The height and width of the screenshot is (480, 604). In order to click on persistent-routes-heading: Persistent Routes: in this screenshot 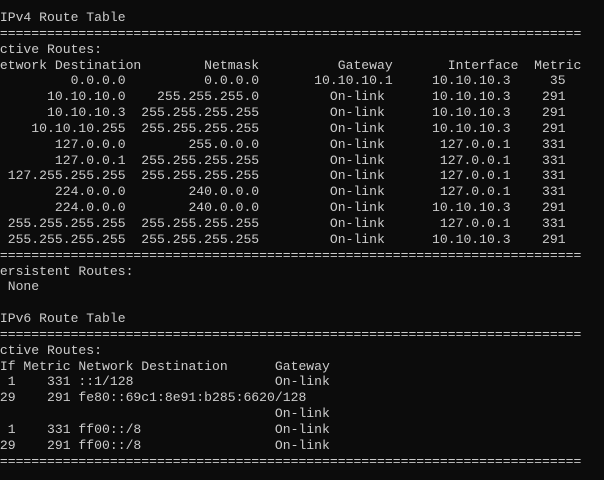, I will do `click(67, 271)`.